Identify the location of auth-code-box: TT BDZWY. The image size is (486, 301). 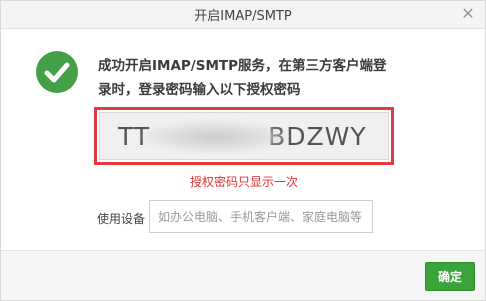
(244, 136).